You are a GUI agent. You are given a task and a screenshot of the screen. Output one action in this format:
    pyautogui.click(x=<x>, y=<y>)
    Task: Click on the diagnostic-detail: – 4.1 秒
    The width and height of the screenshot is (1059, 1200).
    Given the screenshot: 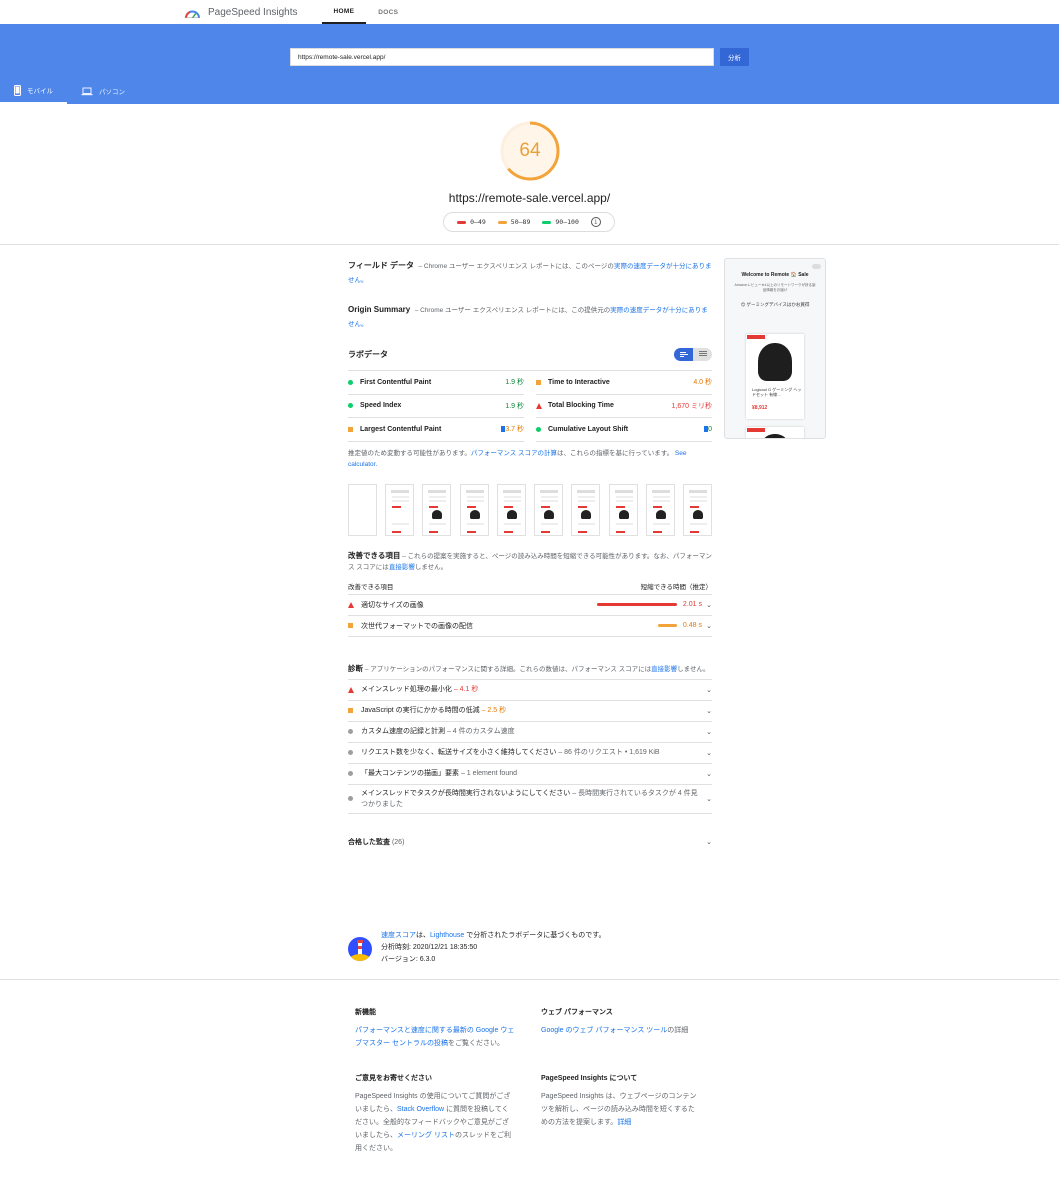 What is the action you would take?
    pyautogui.click(x=466, y=689)
    